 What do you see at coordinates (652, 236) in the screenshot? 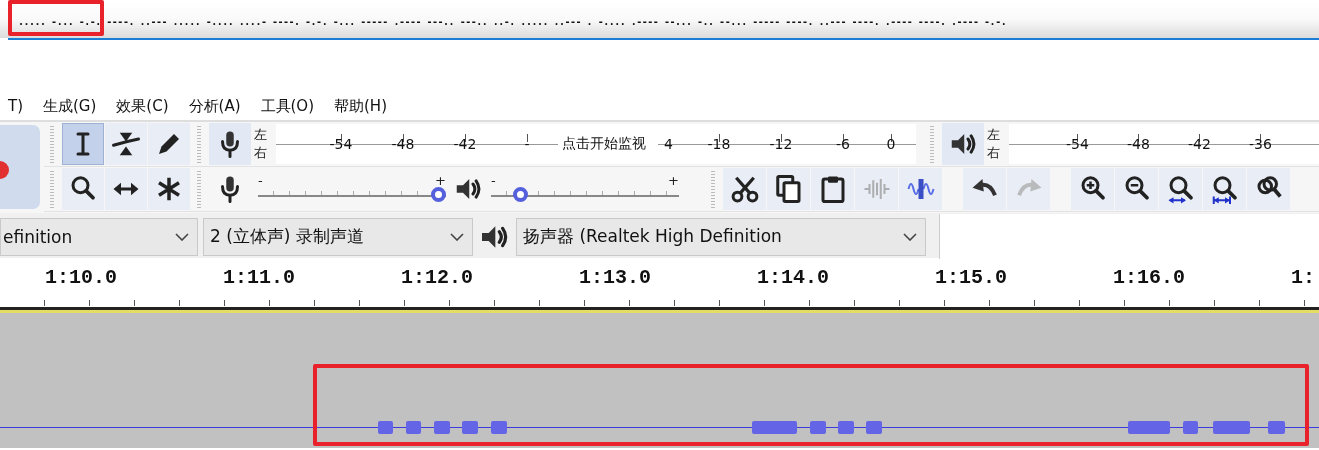
I see `dropdown-value: 扬声器 (Realtek High Definition` at bounding box center [652, 236].